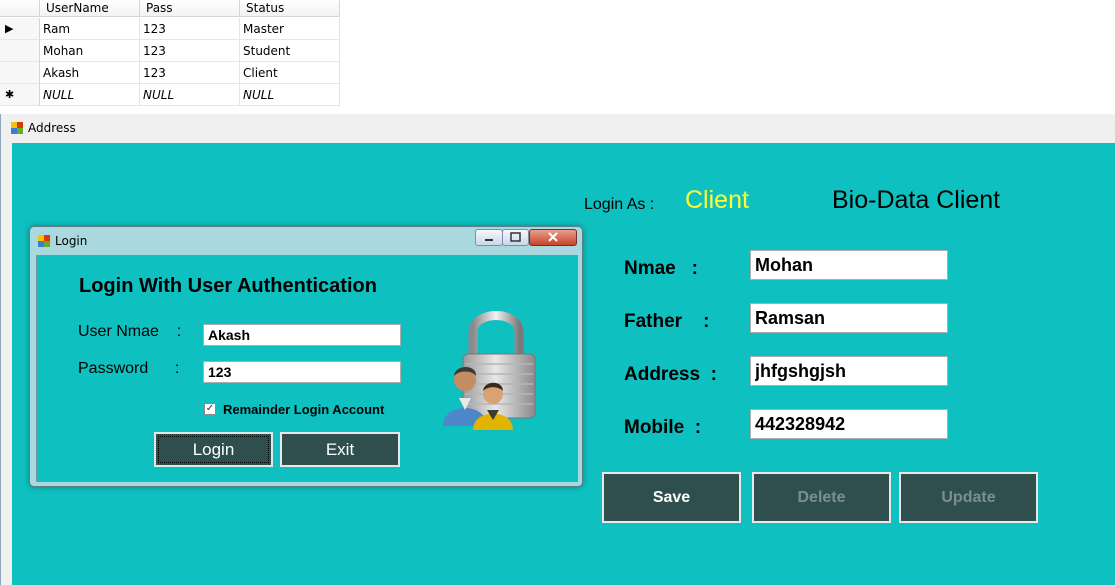 The height and width of the screenshot is (585, 1115). I want to click on grid-corner, so click(20, 8).